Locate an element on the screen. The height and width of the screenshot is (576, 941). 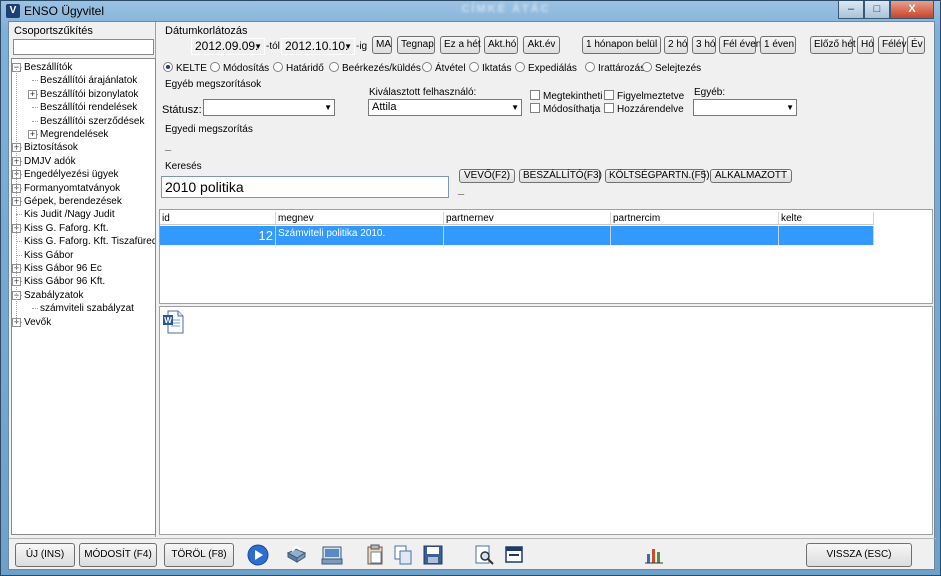
date-type-radio: Expediálás is located at coordinates (546, 68).